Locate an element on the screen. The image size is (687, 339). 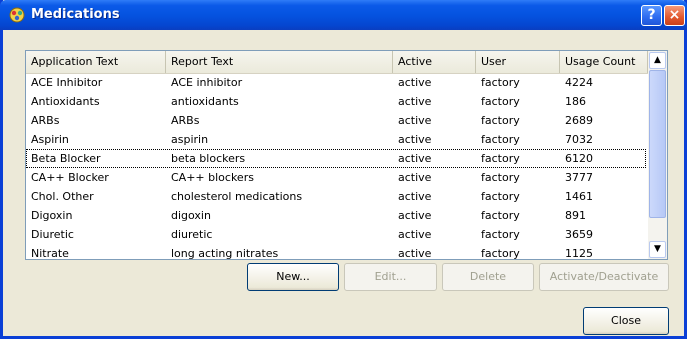
column-header-active: Active is located at coordinates (434, 62).